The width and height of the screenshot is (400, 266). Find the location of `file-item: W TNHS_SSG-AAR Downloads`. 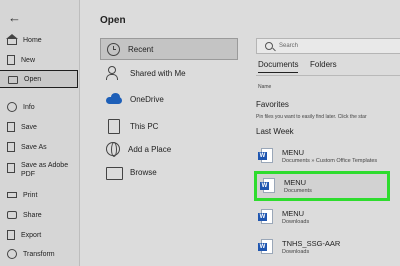

file-item: W TNHS_SSG-AAR Downloads is located at coordinates (328, 247).